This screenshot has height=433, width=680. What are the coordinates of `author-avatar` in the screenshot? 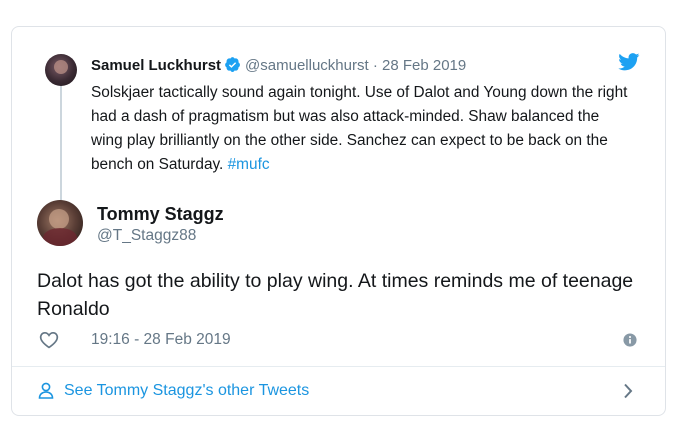 It's located at (60, 223).